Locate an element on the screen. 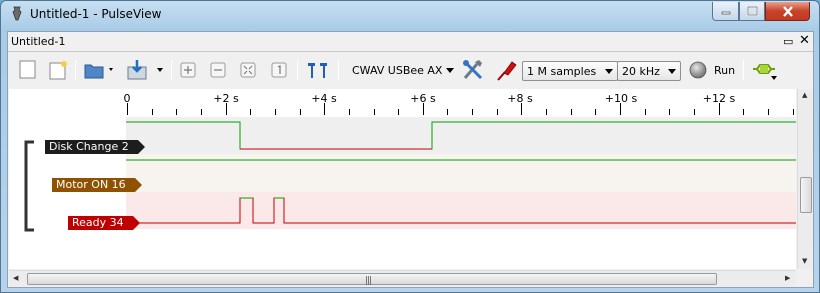  document-tab-bar: Untitled-1 ▭ ✕ is located at coordinates (410, 42).